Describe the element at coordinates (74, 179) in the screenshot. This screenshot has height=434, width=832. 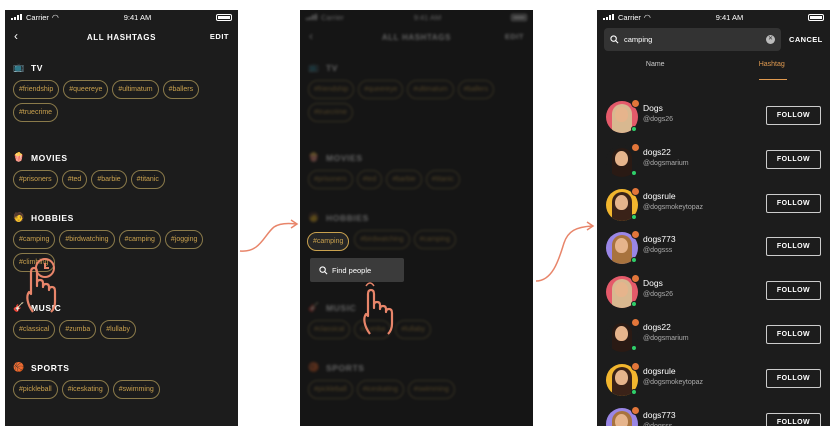
I see `hashtag-chip: #ted` at that location.